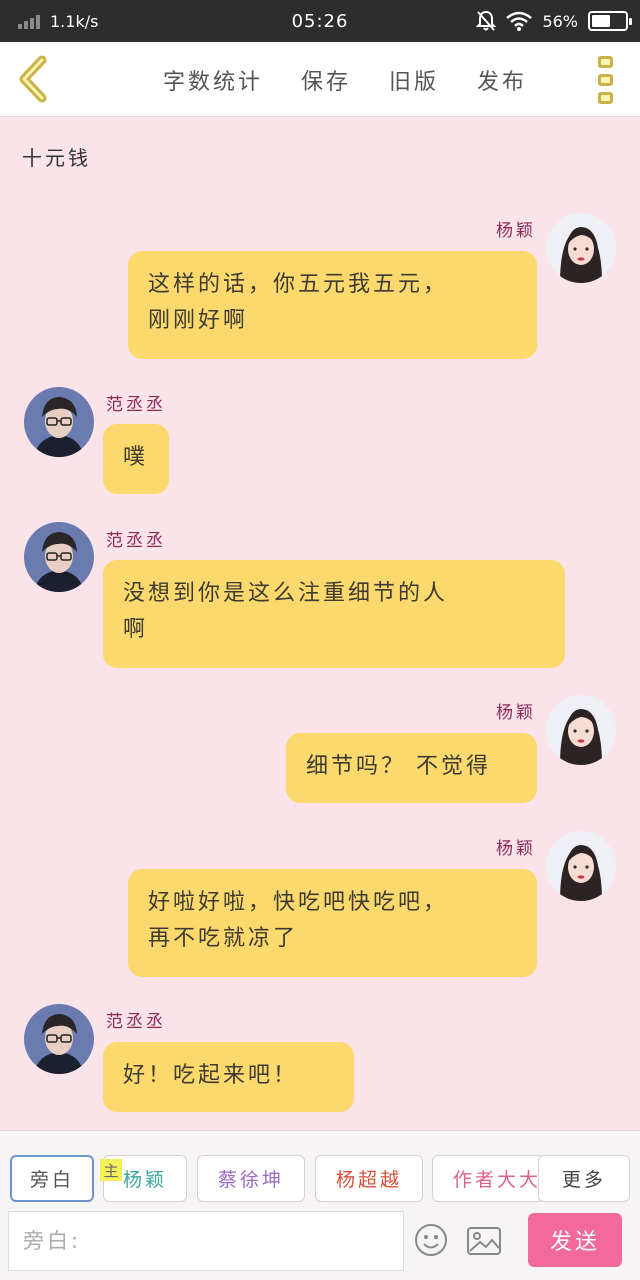  What do you see at coordinates (334, 614) in the screenshot?
I see `message-bubble: 没想到你是这么注重细节的人 啊` at bounding box center [334, 614].